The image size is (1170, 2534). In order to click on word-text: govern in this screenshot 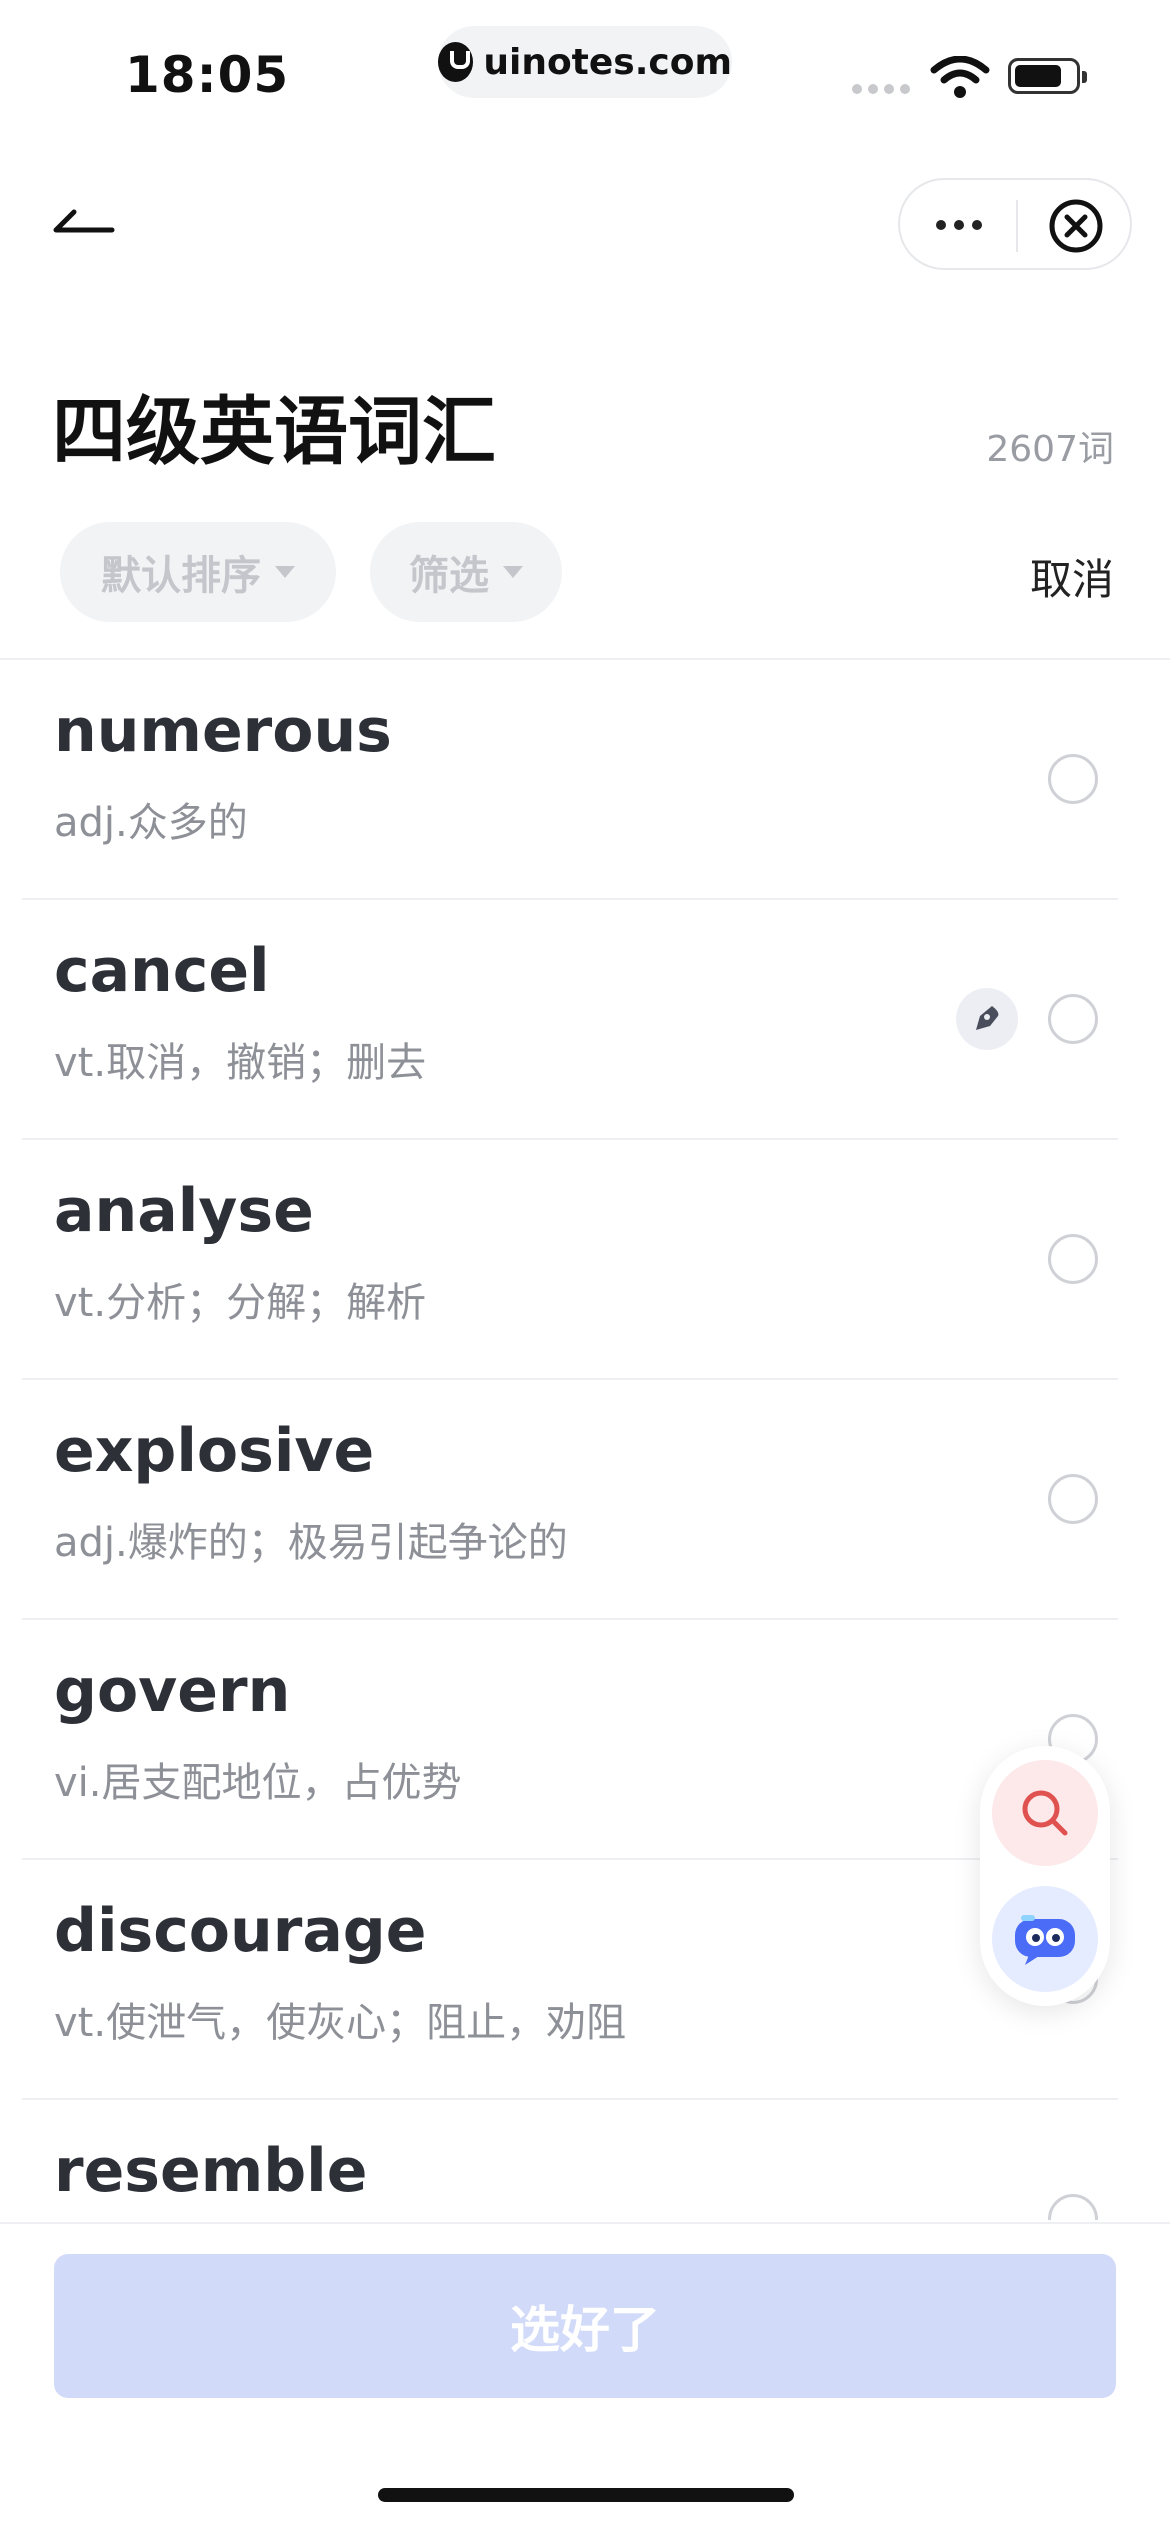, I will do `click(172, 1691)`.